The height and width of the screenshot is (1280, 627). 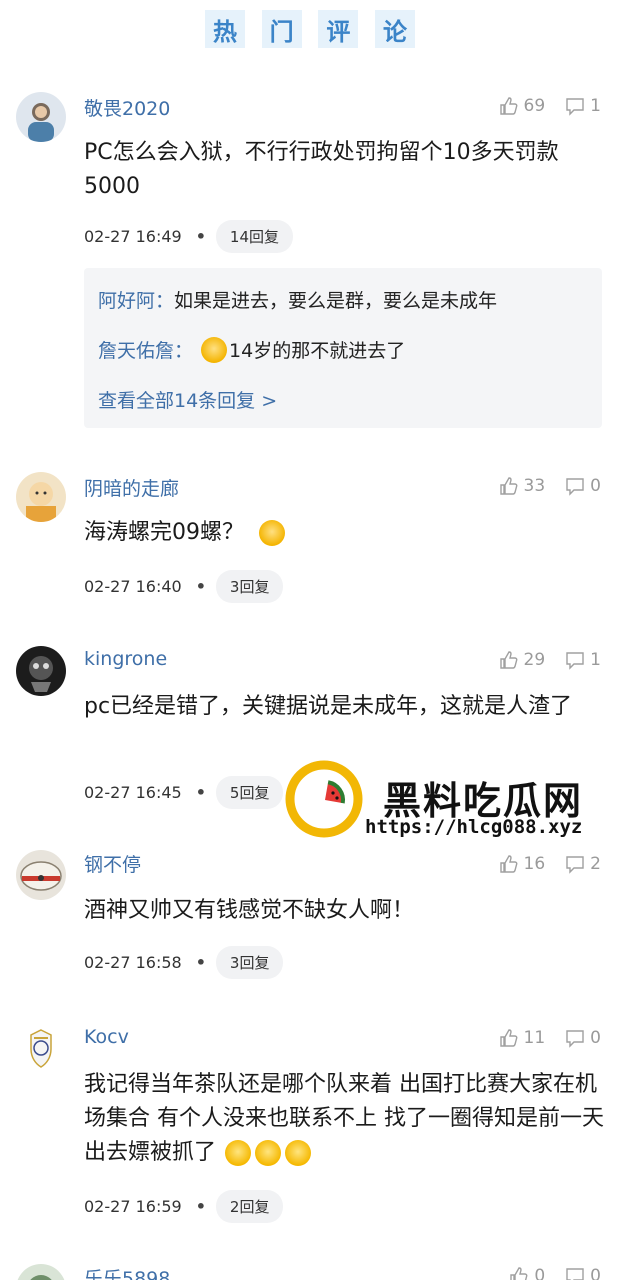 What do you see at coordinates (310, 29) in the screenshot?
I see `hot-comments-title: 热 门 评 论` at bounding box center [310, 29].